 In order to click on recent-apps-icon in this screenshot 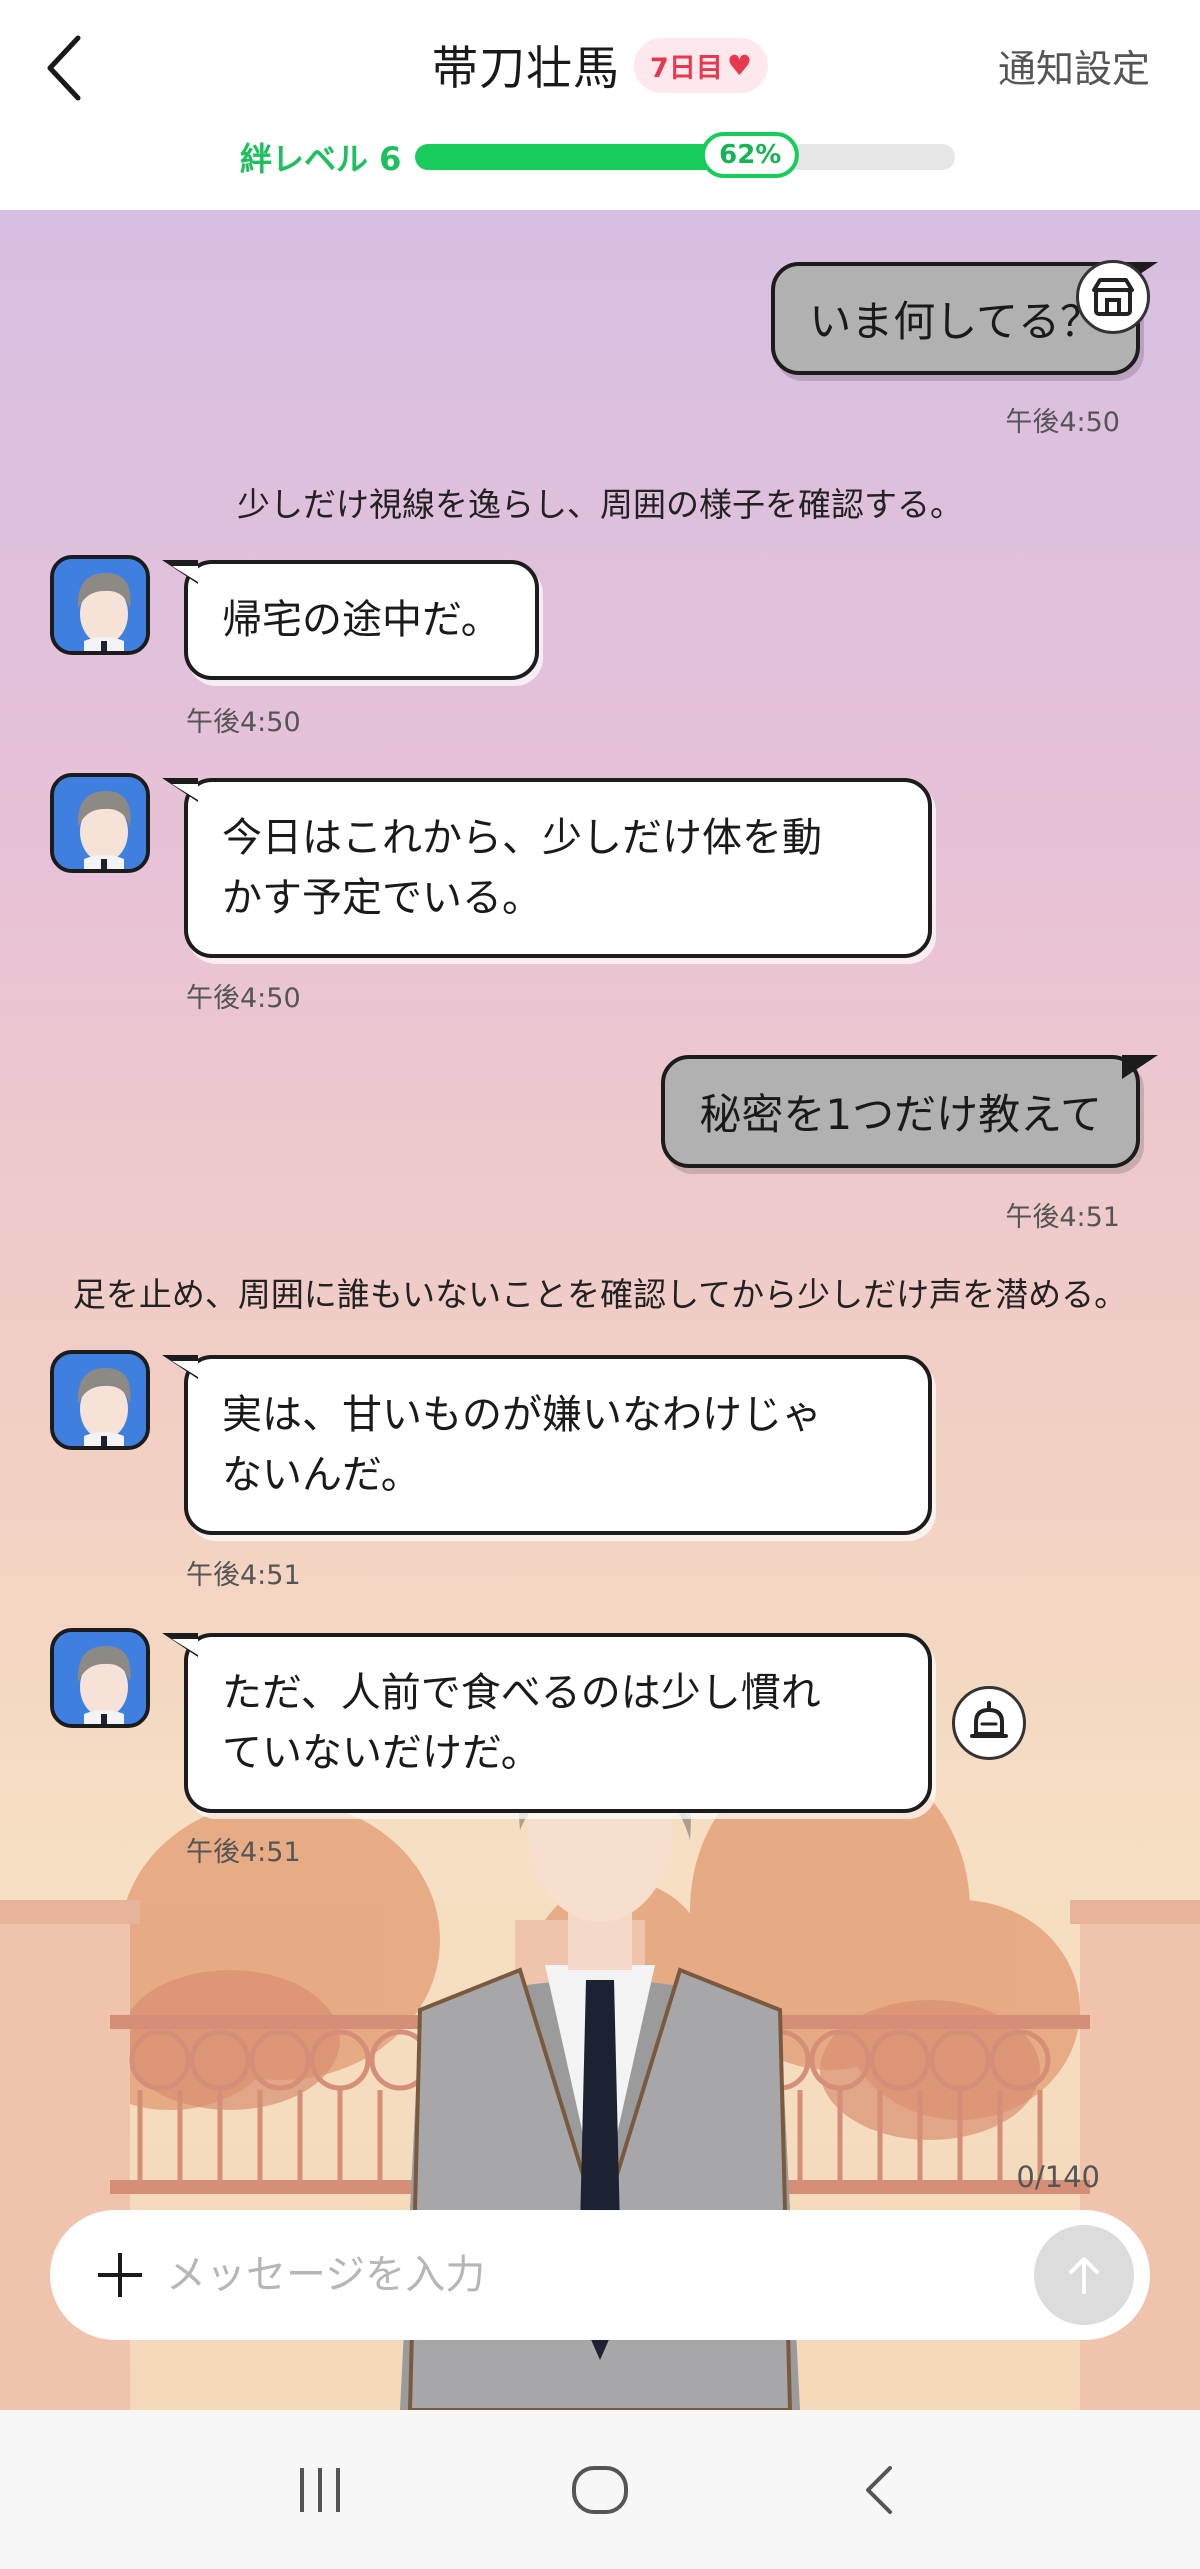, I will do `click(320, 2489)`.